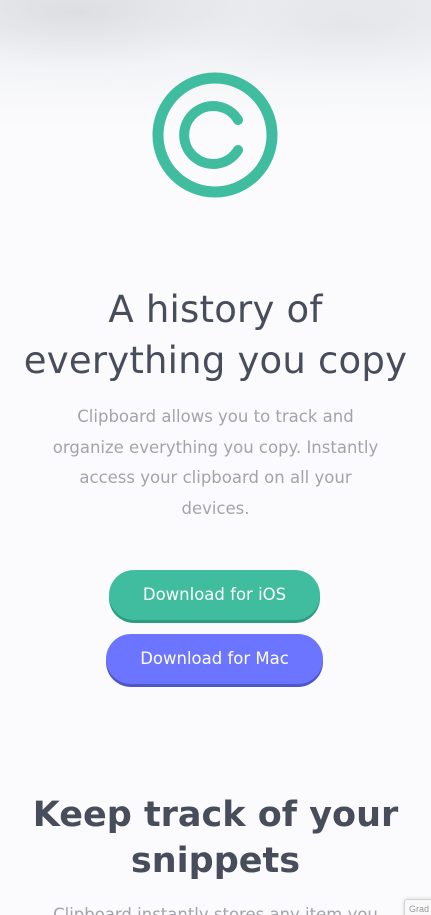  I want to click on snippets-title-line-1: Keep track of your, so click(215, 815).